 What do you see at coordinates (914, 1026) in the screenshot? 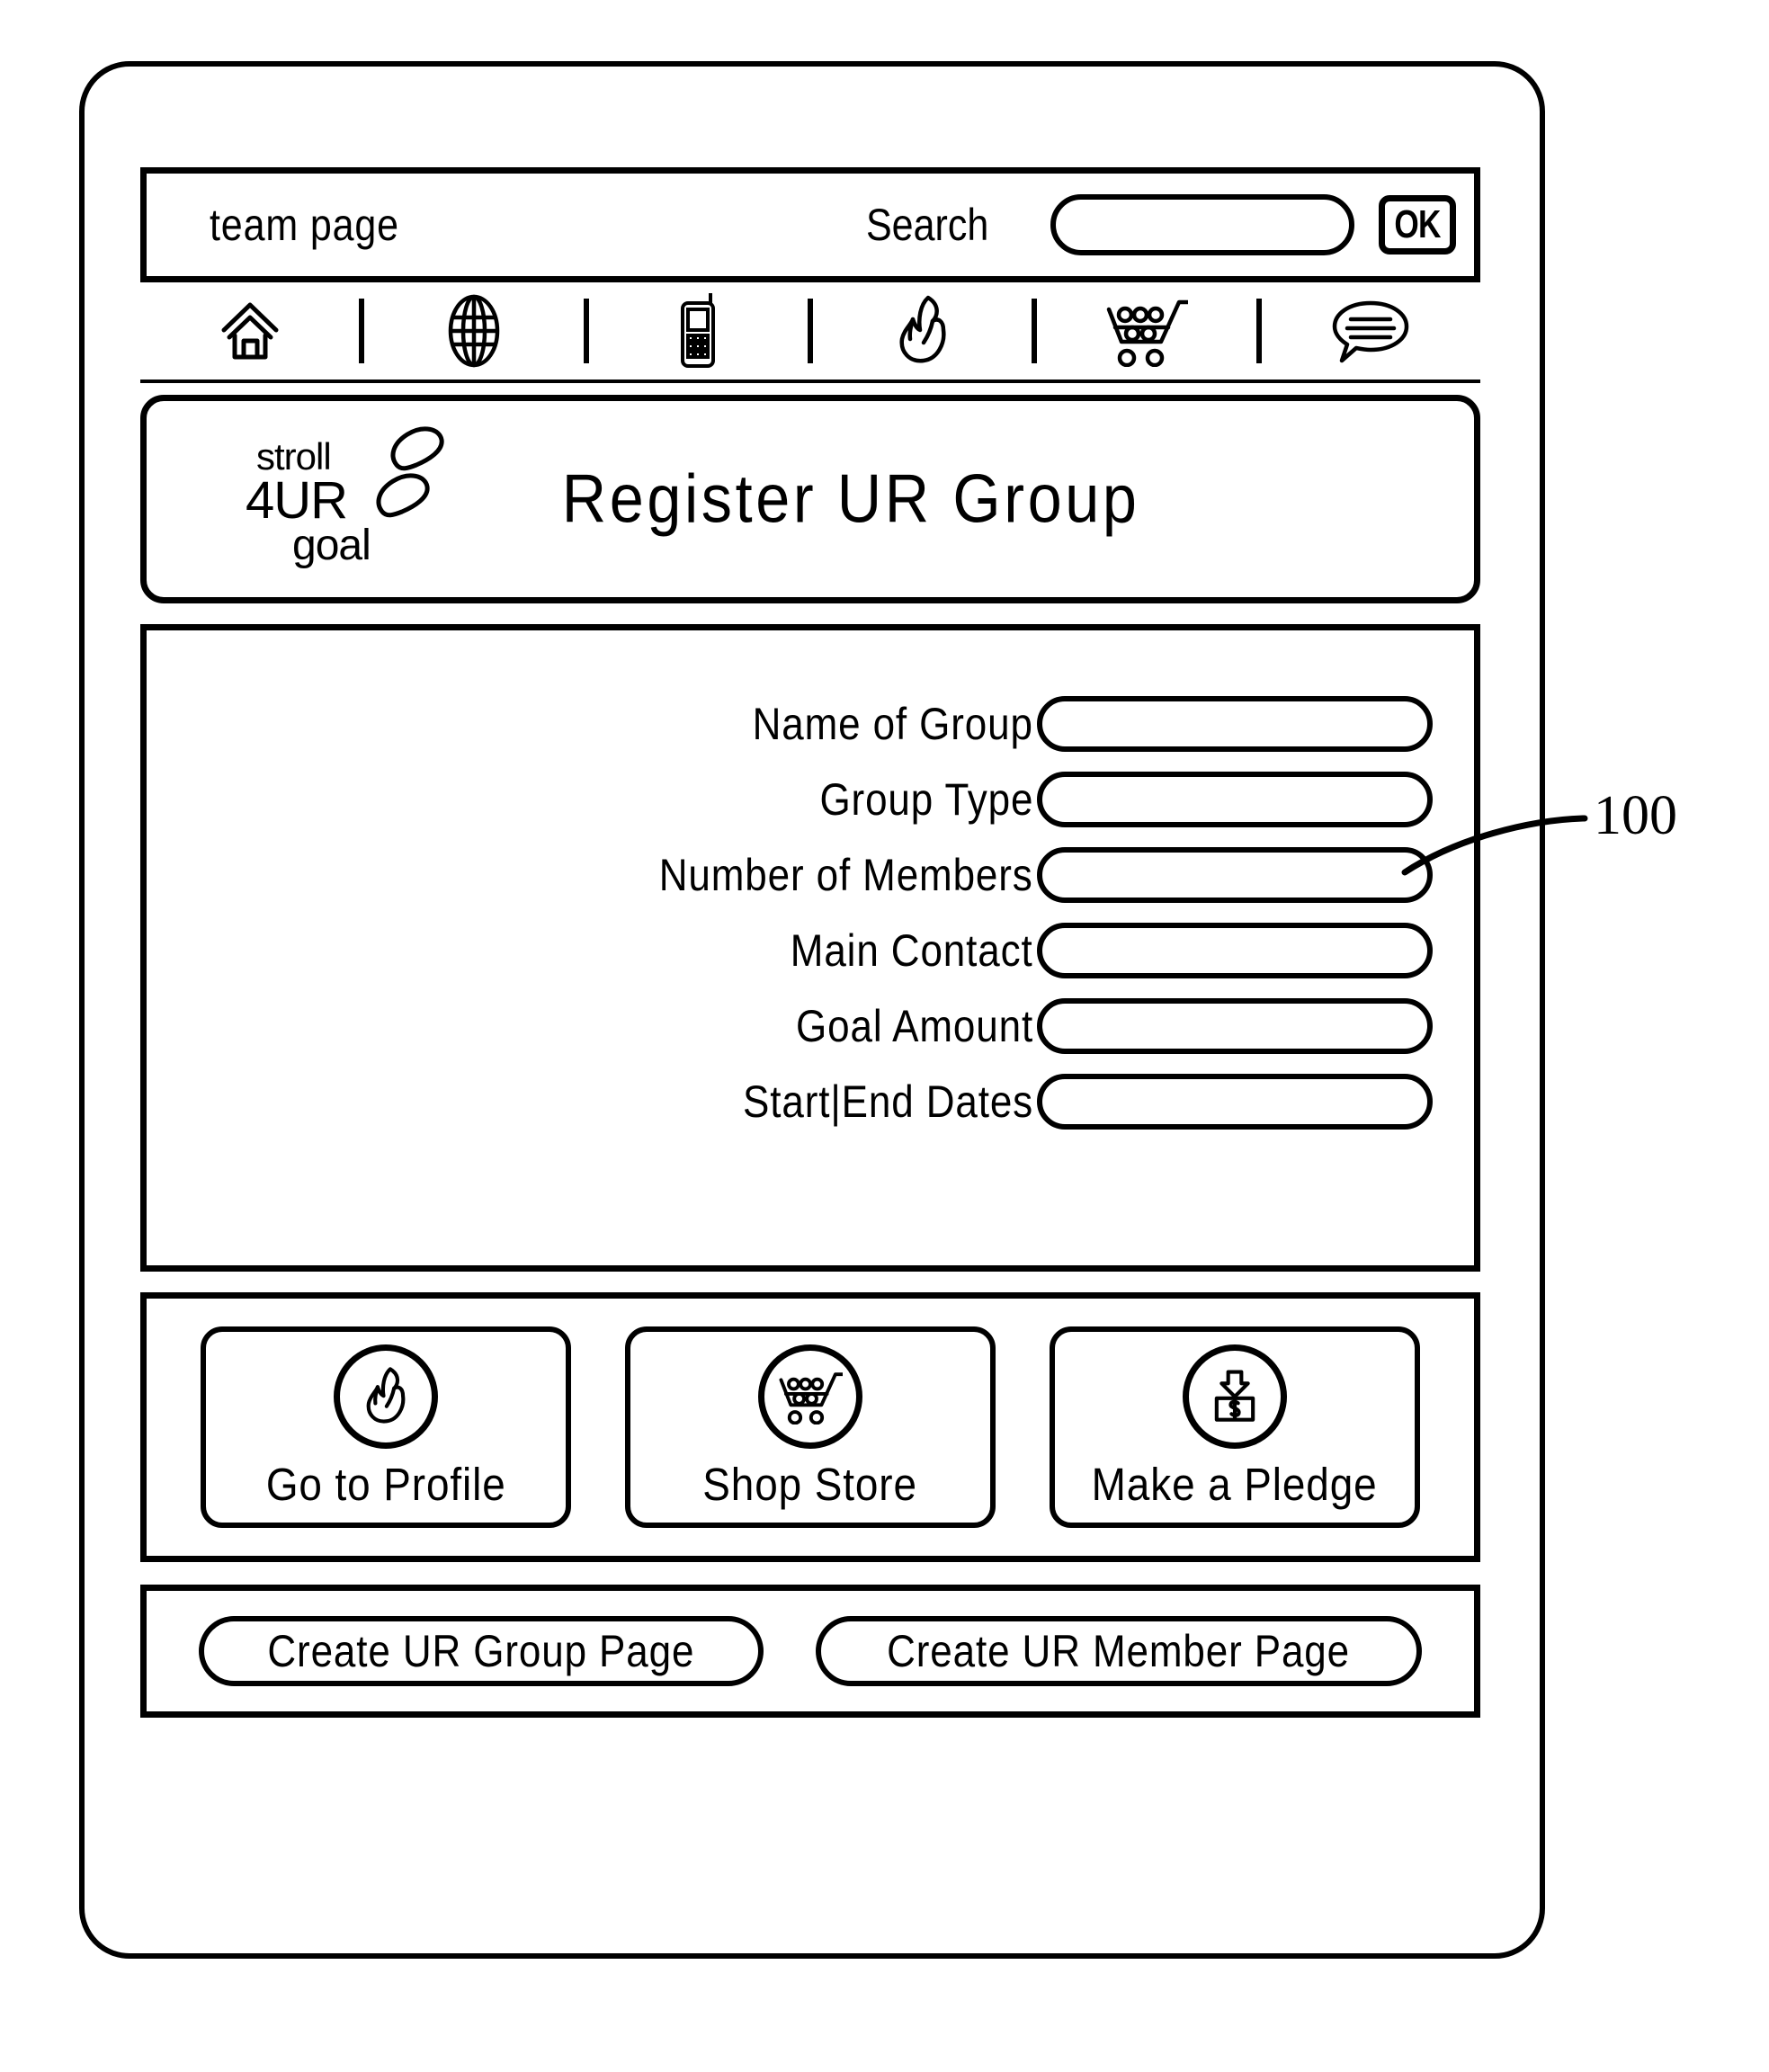
I see `label-goal-amount: Goal Amount` at bounding box center [914, 1026].